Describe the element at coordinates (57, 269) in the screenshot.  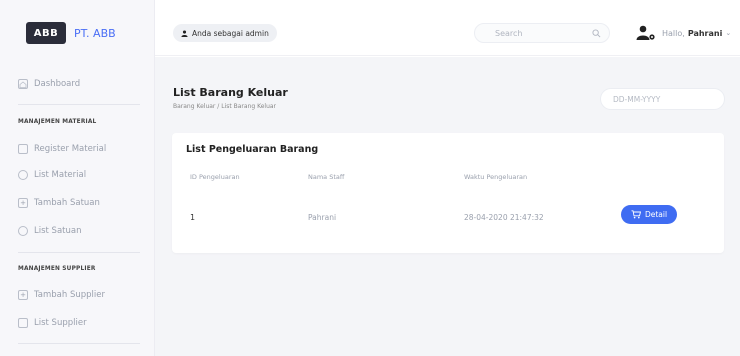
I see `section-supplier-title: MANAJEMEN SUPPLIER` at that location.